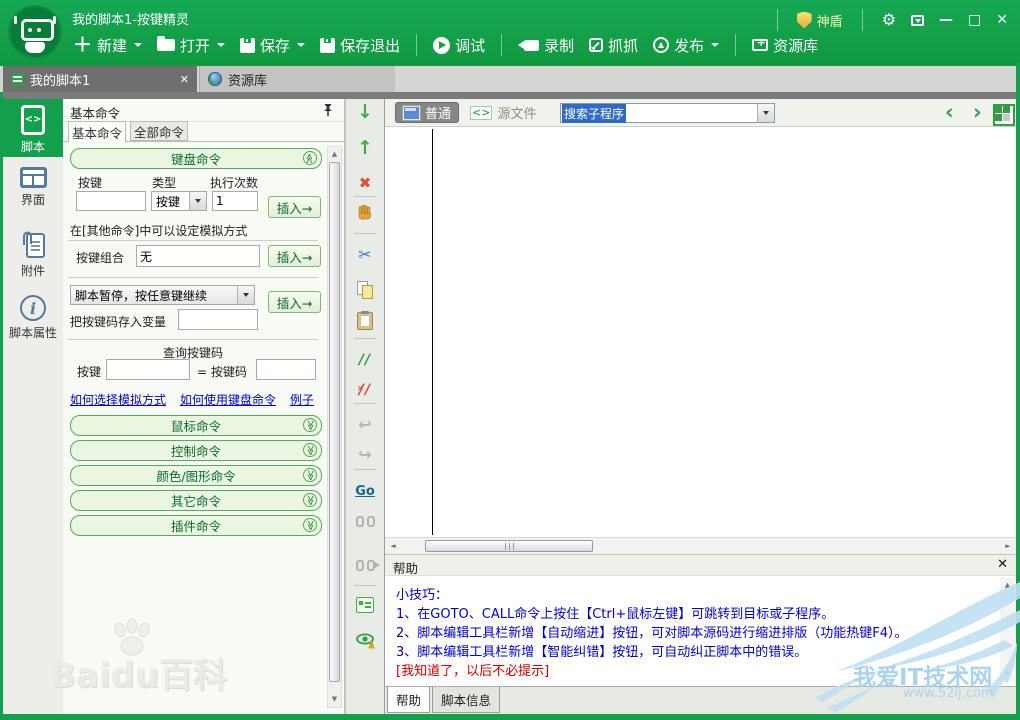 Image resolution: width=1020 pixels, height=720 pixels. What do you see at coordinates (360, 45) in the screenshot?
I see `save-exit-button: 保存退出` at bounding box center [360, 45].